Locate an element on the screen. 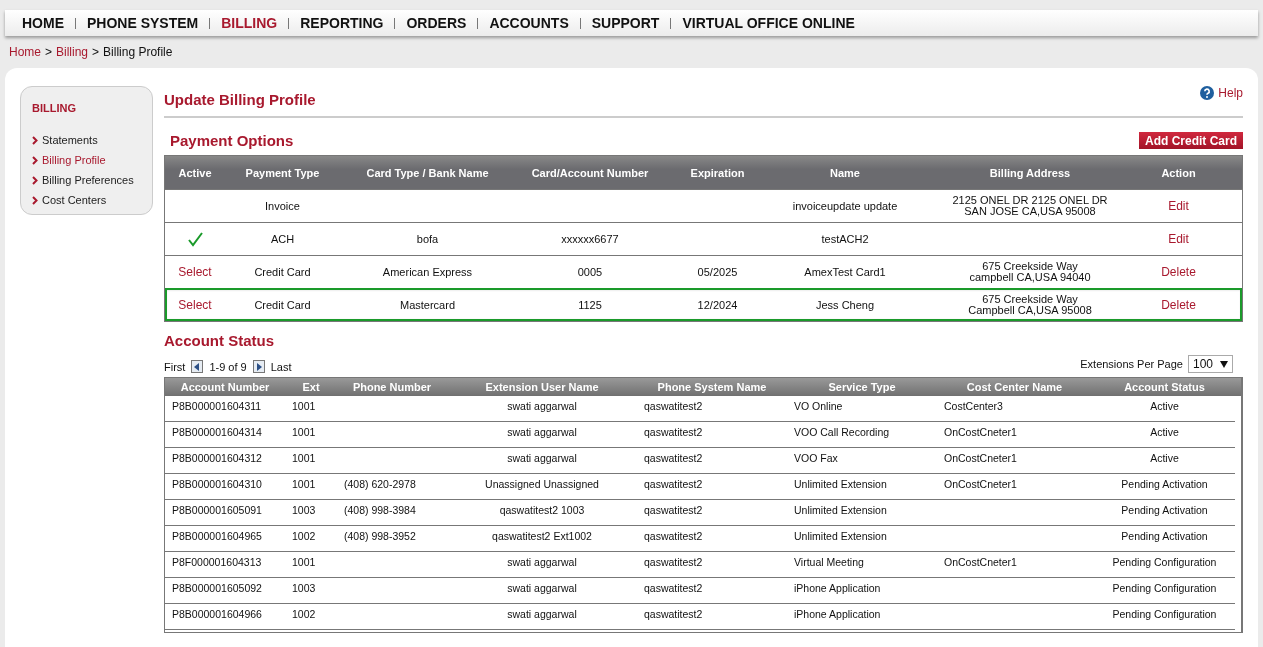 This screenshot has height=647, width=1263. phone-number: (408) 998-3984 is located at coordinates (380, 510).